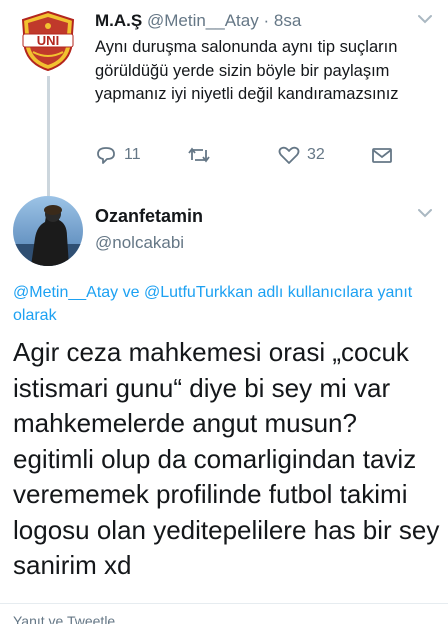 The height and width of the screenshot is (624, 448). I want to click on tweet-header: M.A.Ş @Metin__Atay · 8sa, so click(198, 21).